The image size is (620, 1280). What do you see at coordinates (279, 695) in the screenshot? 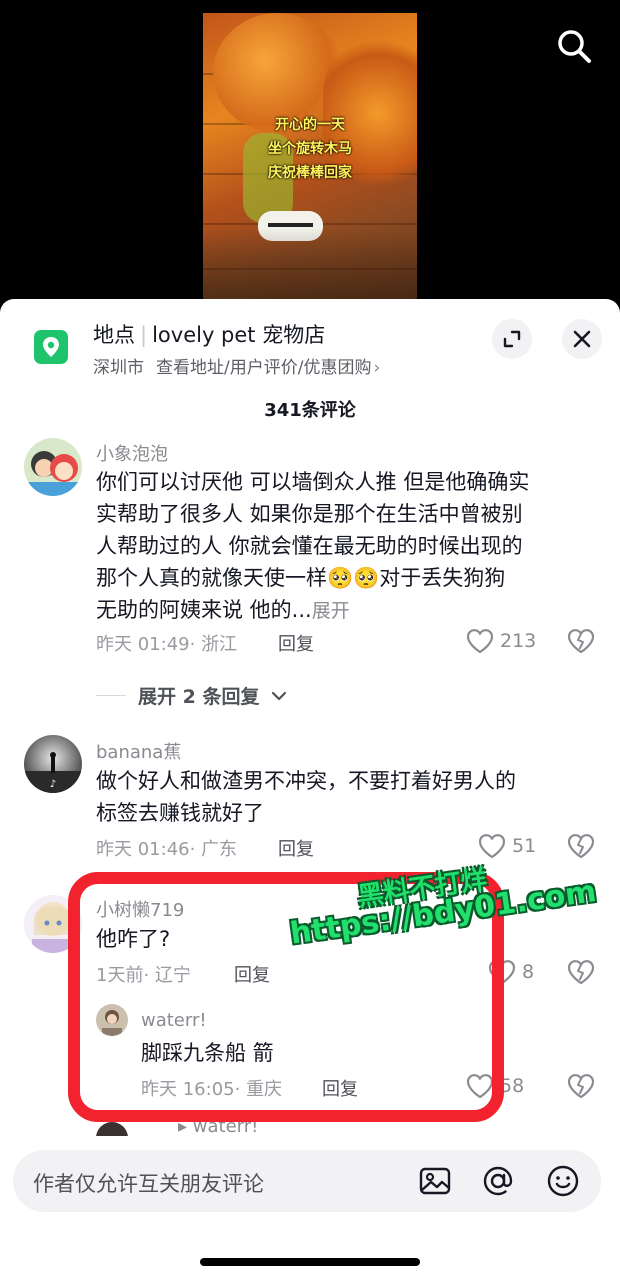
I see `chevron-down-icon` at bounding box center [279, 695].